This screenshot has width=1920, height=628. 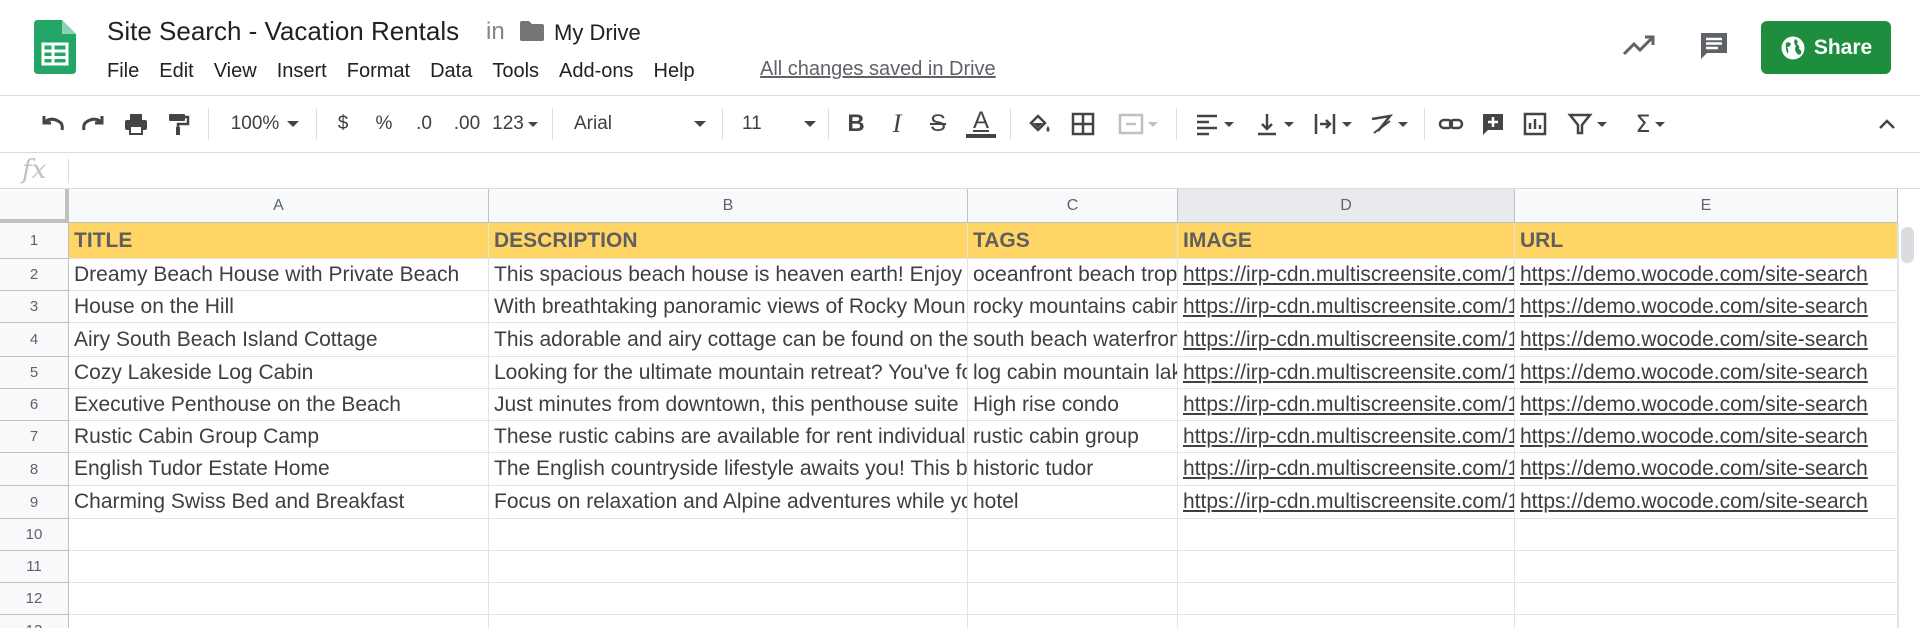 What do you see at coordinates (34, 373) in the screenshot?
I see `row-header-5: 5` at bounding box center [34, 373].